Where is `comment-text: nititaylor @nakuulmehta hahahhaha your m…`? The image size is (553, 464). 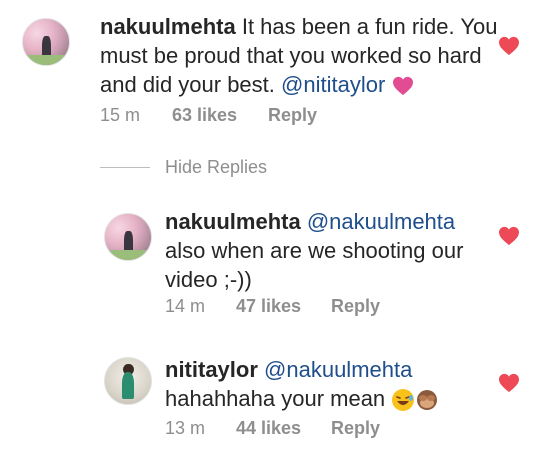
comment-text: nititaylor @nakuulmehta hahahhaha your m… is located at coordinates (335, 384).